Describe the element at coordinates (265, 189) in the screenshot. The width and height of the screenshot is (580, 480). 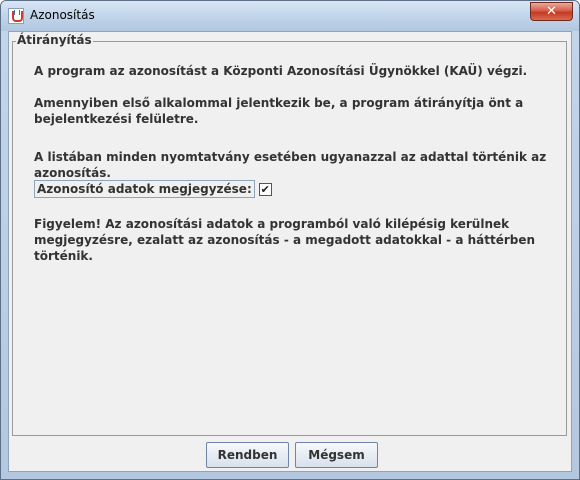
I see `remember-data-checkbox: ✔` at that location.